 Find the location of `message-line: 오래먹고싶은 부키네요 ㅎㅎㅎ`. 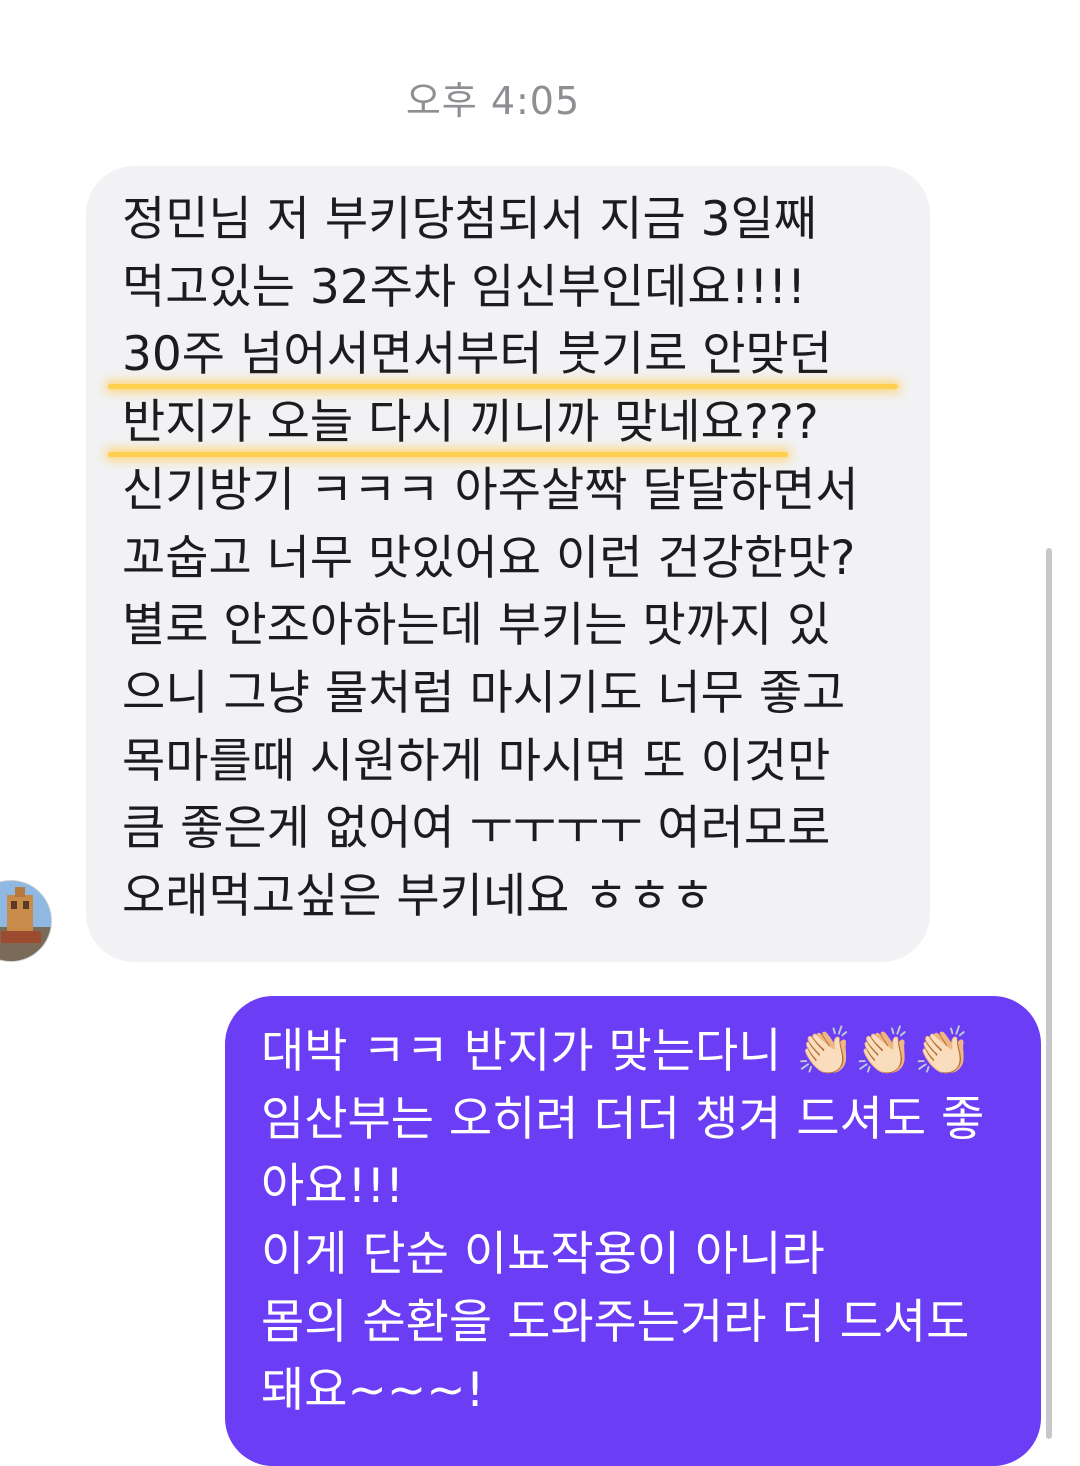

message-line: 오래먹고싶은 부키네요 ㅎㅎㅎ is located at coordinates (418, 897).